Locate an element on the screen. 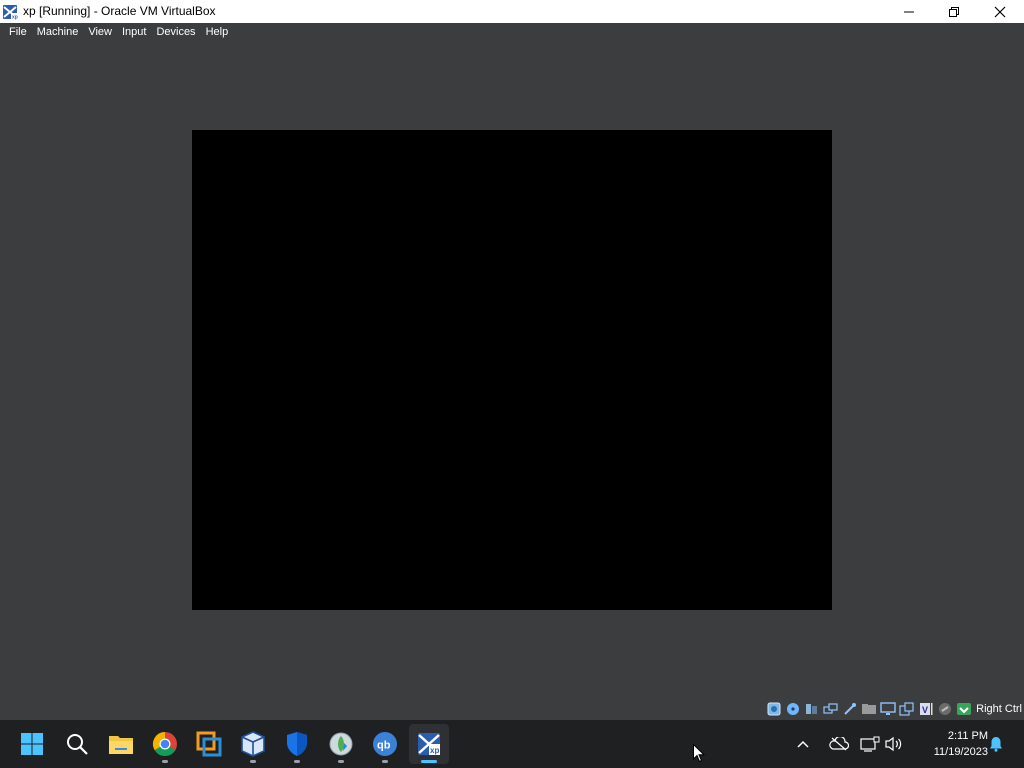  qbittorrent-icon: qb is located at coordinates (385, 744).